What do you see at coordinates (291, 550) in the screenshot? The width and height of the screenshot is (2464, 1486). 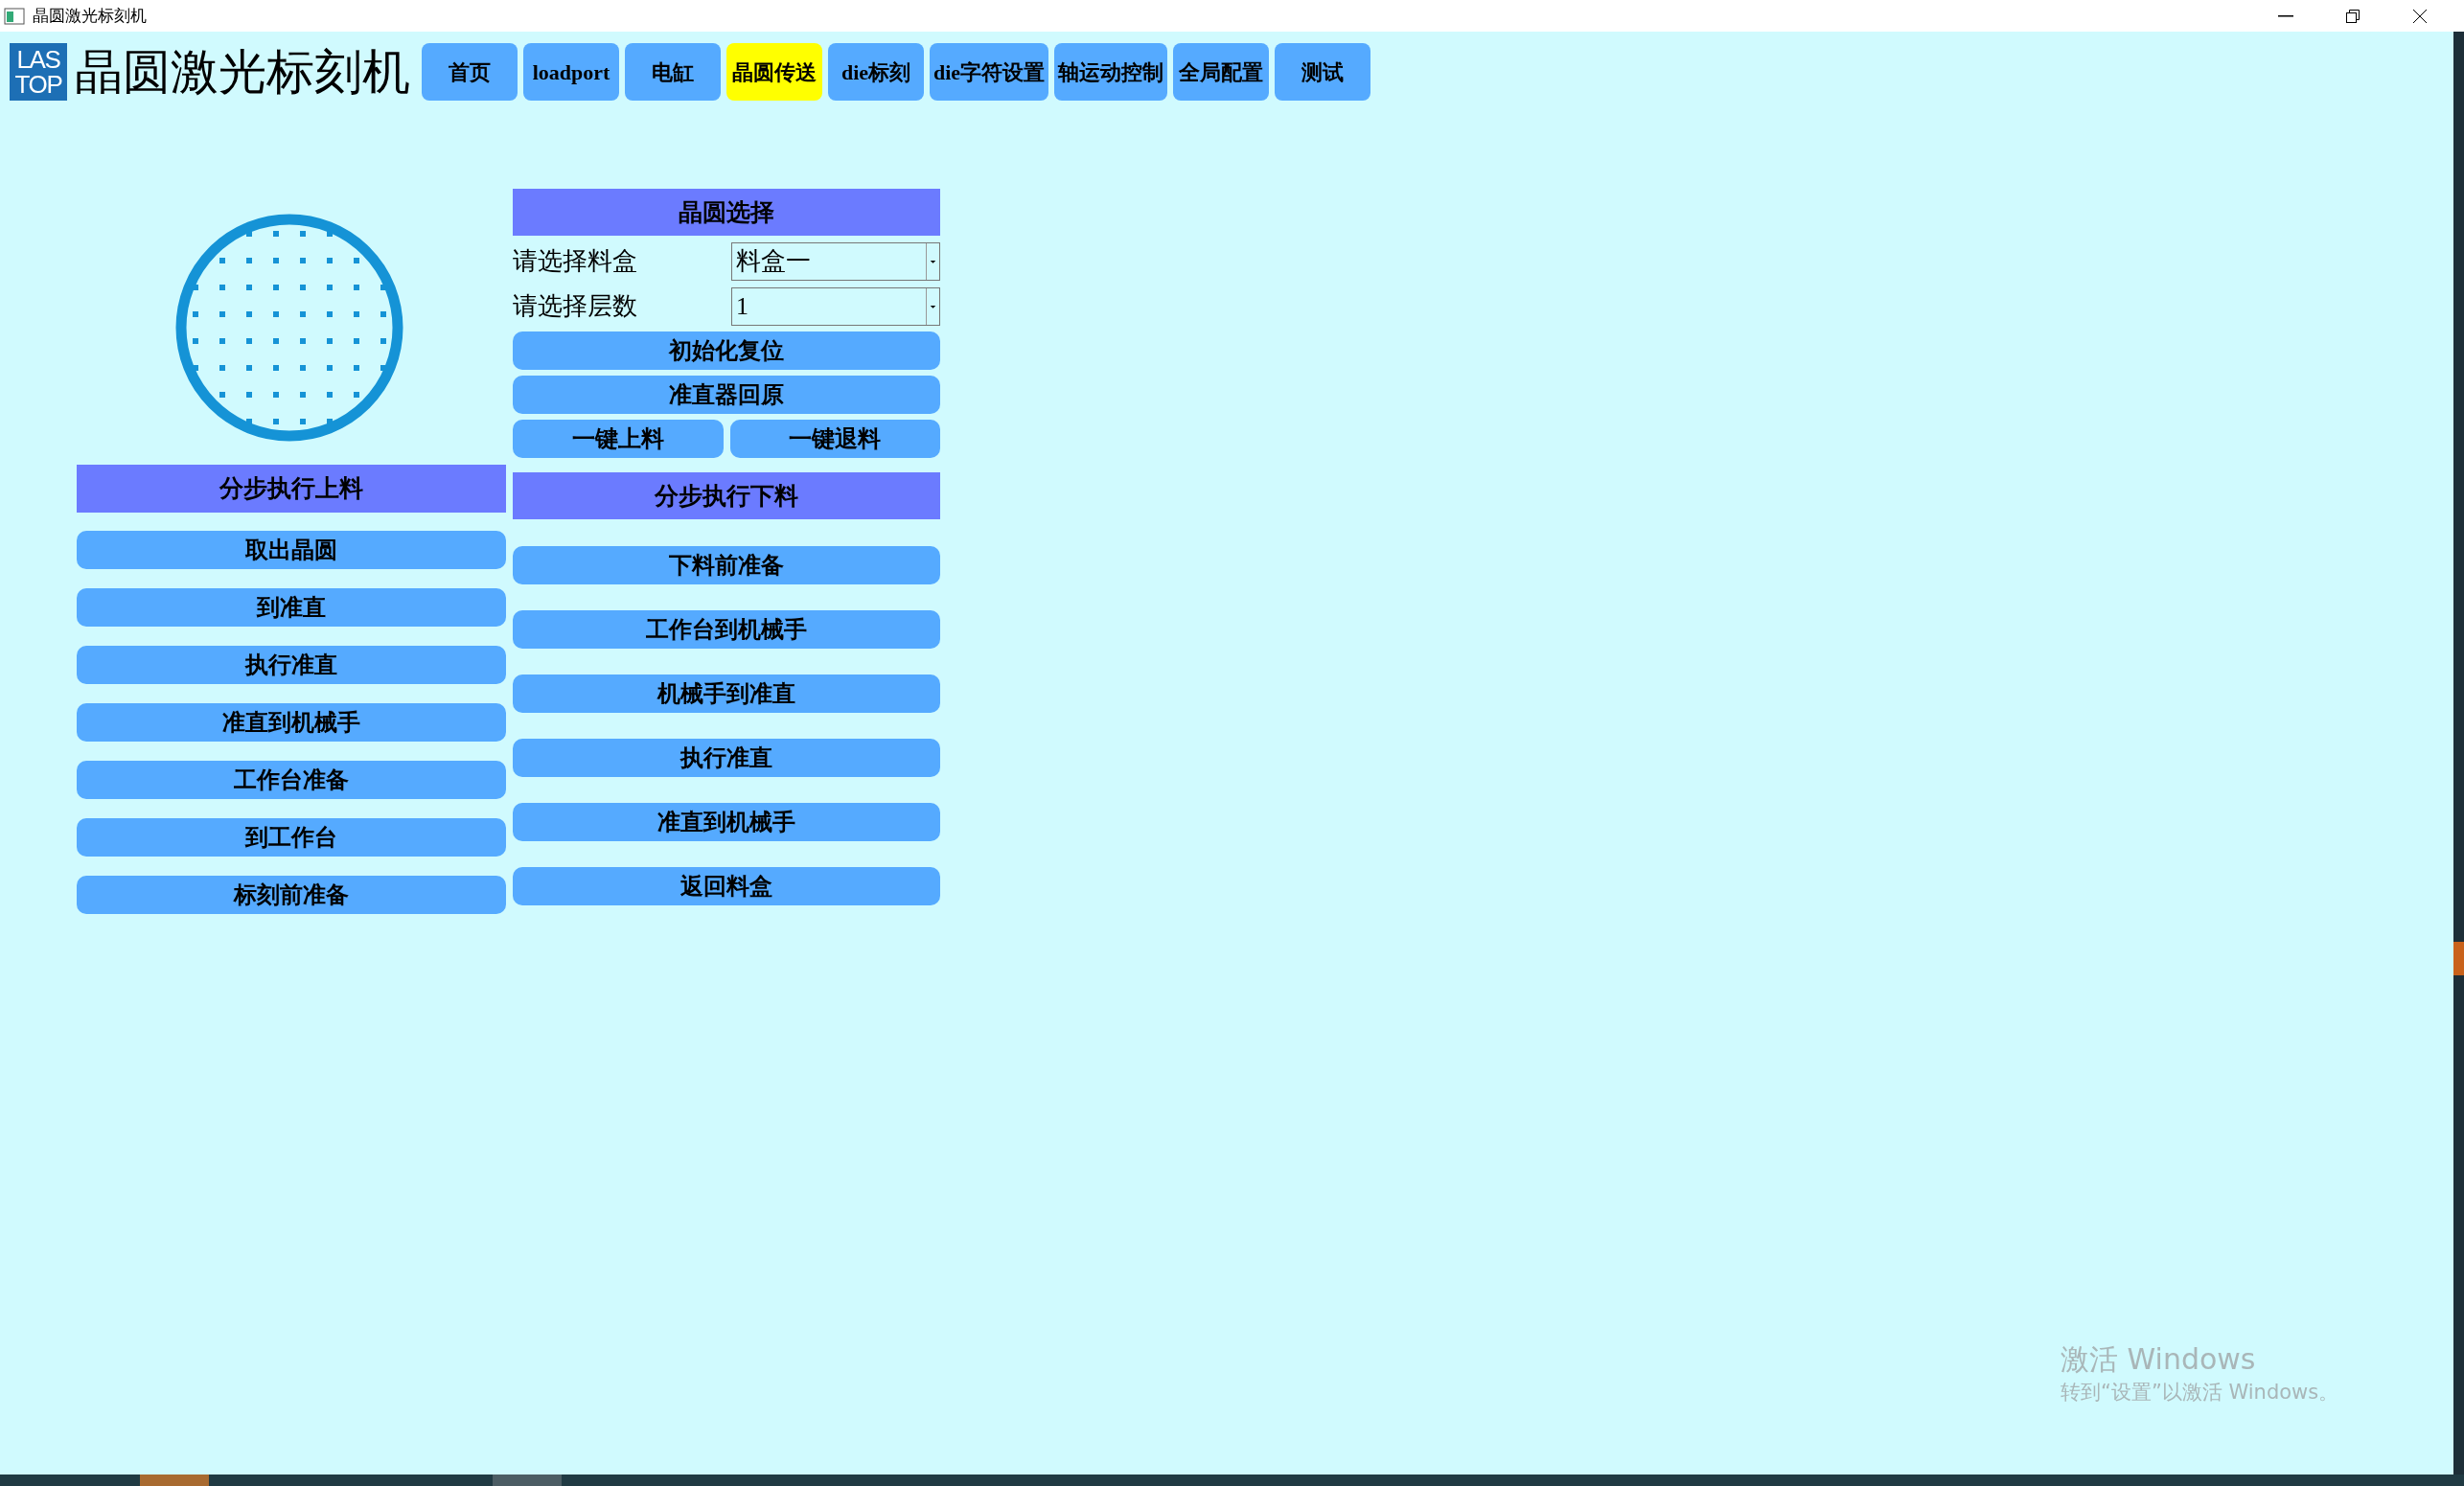 I see `step-button: 取出晶圆` at bounding box center [291, 550].